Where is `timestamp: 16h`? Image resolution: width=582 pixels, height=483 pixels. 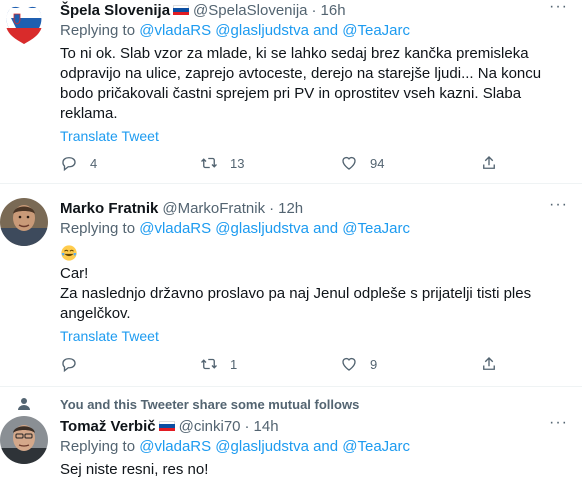 timestamp: 16h is located at coordinates (333, 10).